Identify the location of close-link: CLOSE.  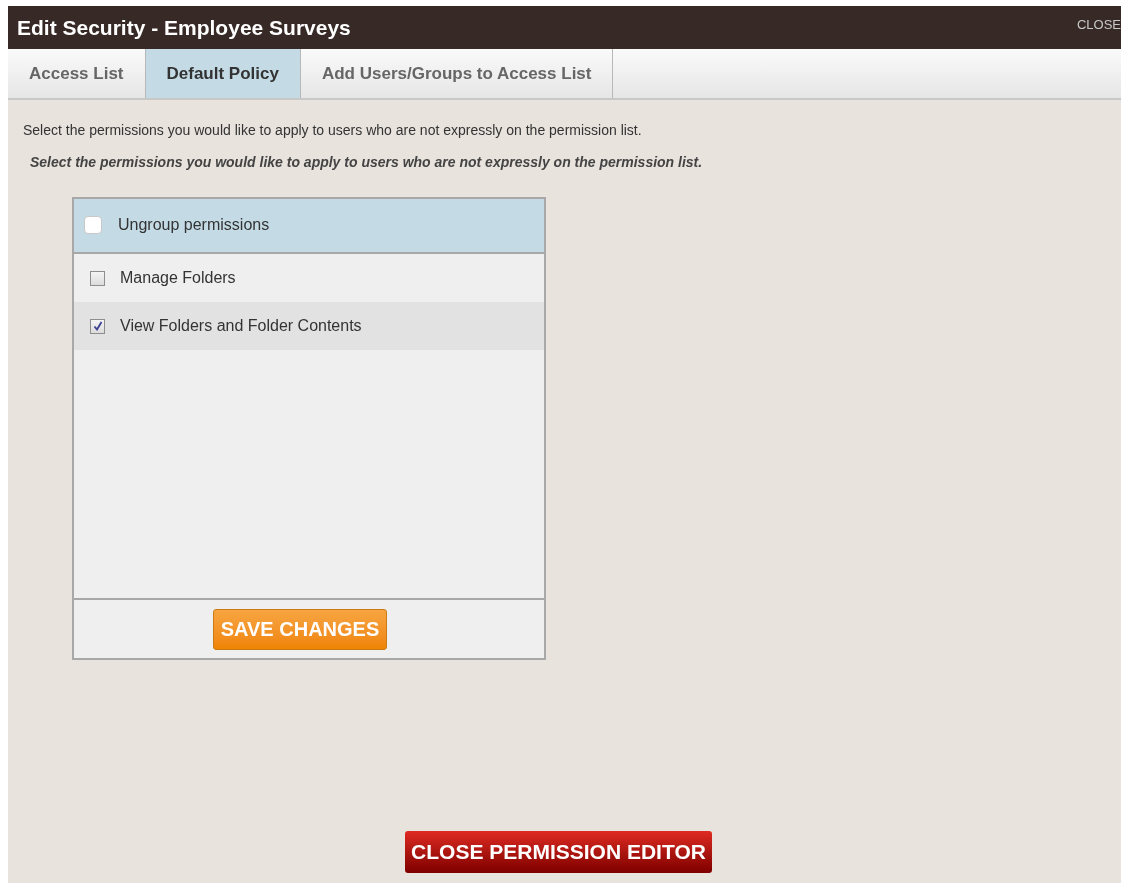
(1098, 25).